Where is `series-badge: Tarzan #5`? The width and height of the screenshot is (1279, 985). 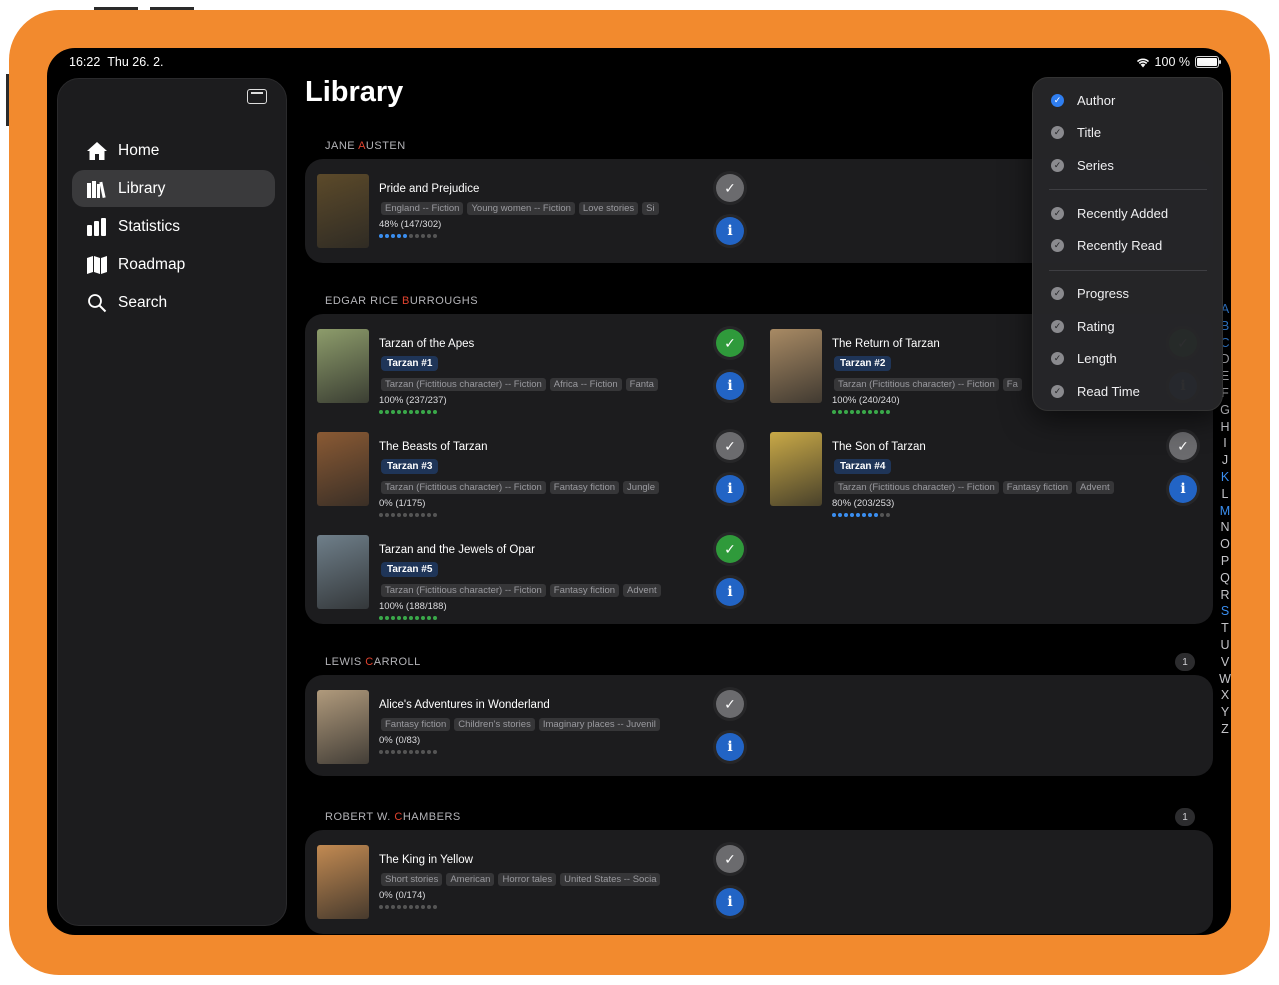
series-badge: Tarzan #5 is located at coordinates (410, 569).